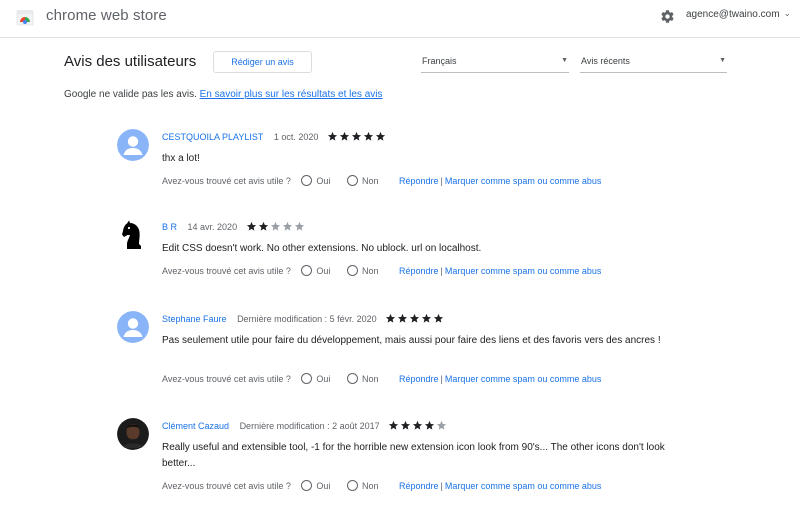 The height and width of the screenshot is (530, 800). I want to click on review-date: Dernière modification : 5 févr. 2020, so click(307, 319).